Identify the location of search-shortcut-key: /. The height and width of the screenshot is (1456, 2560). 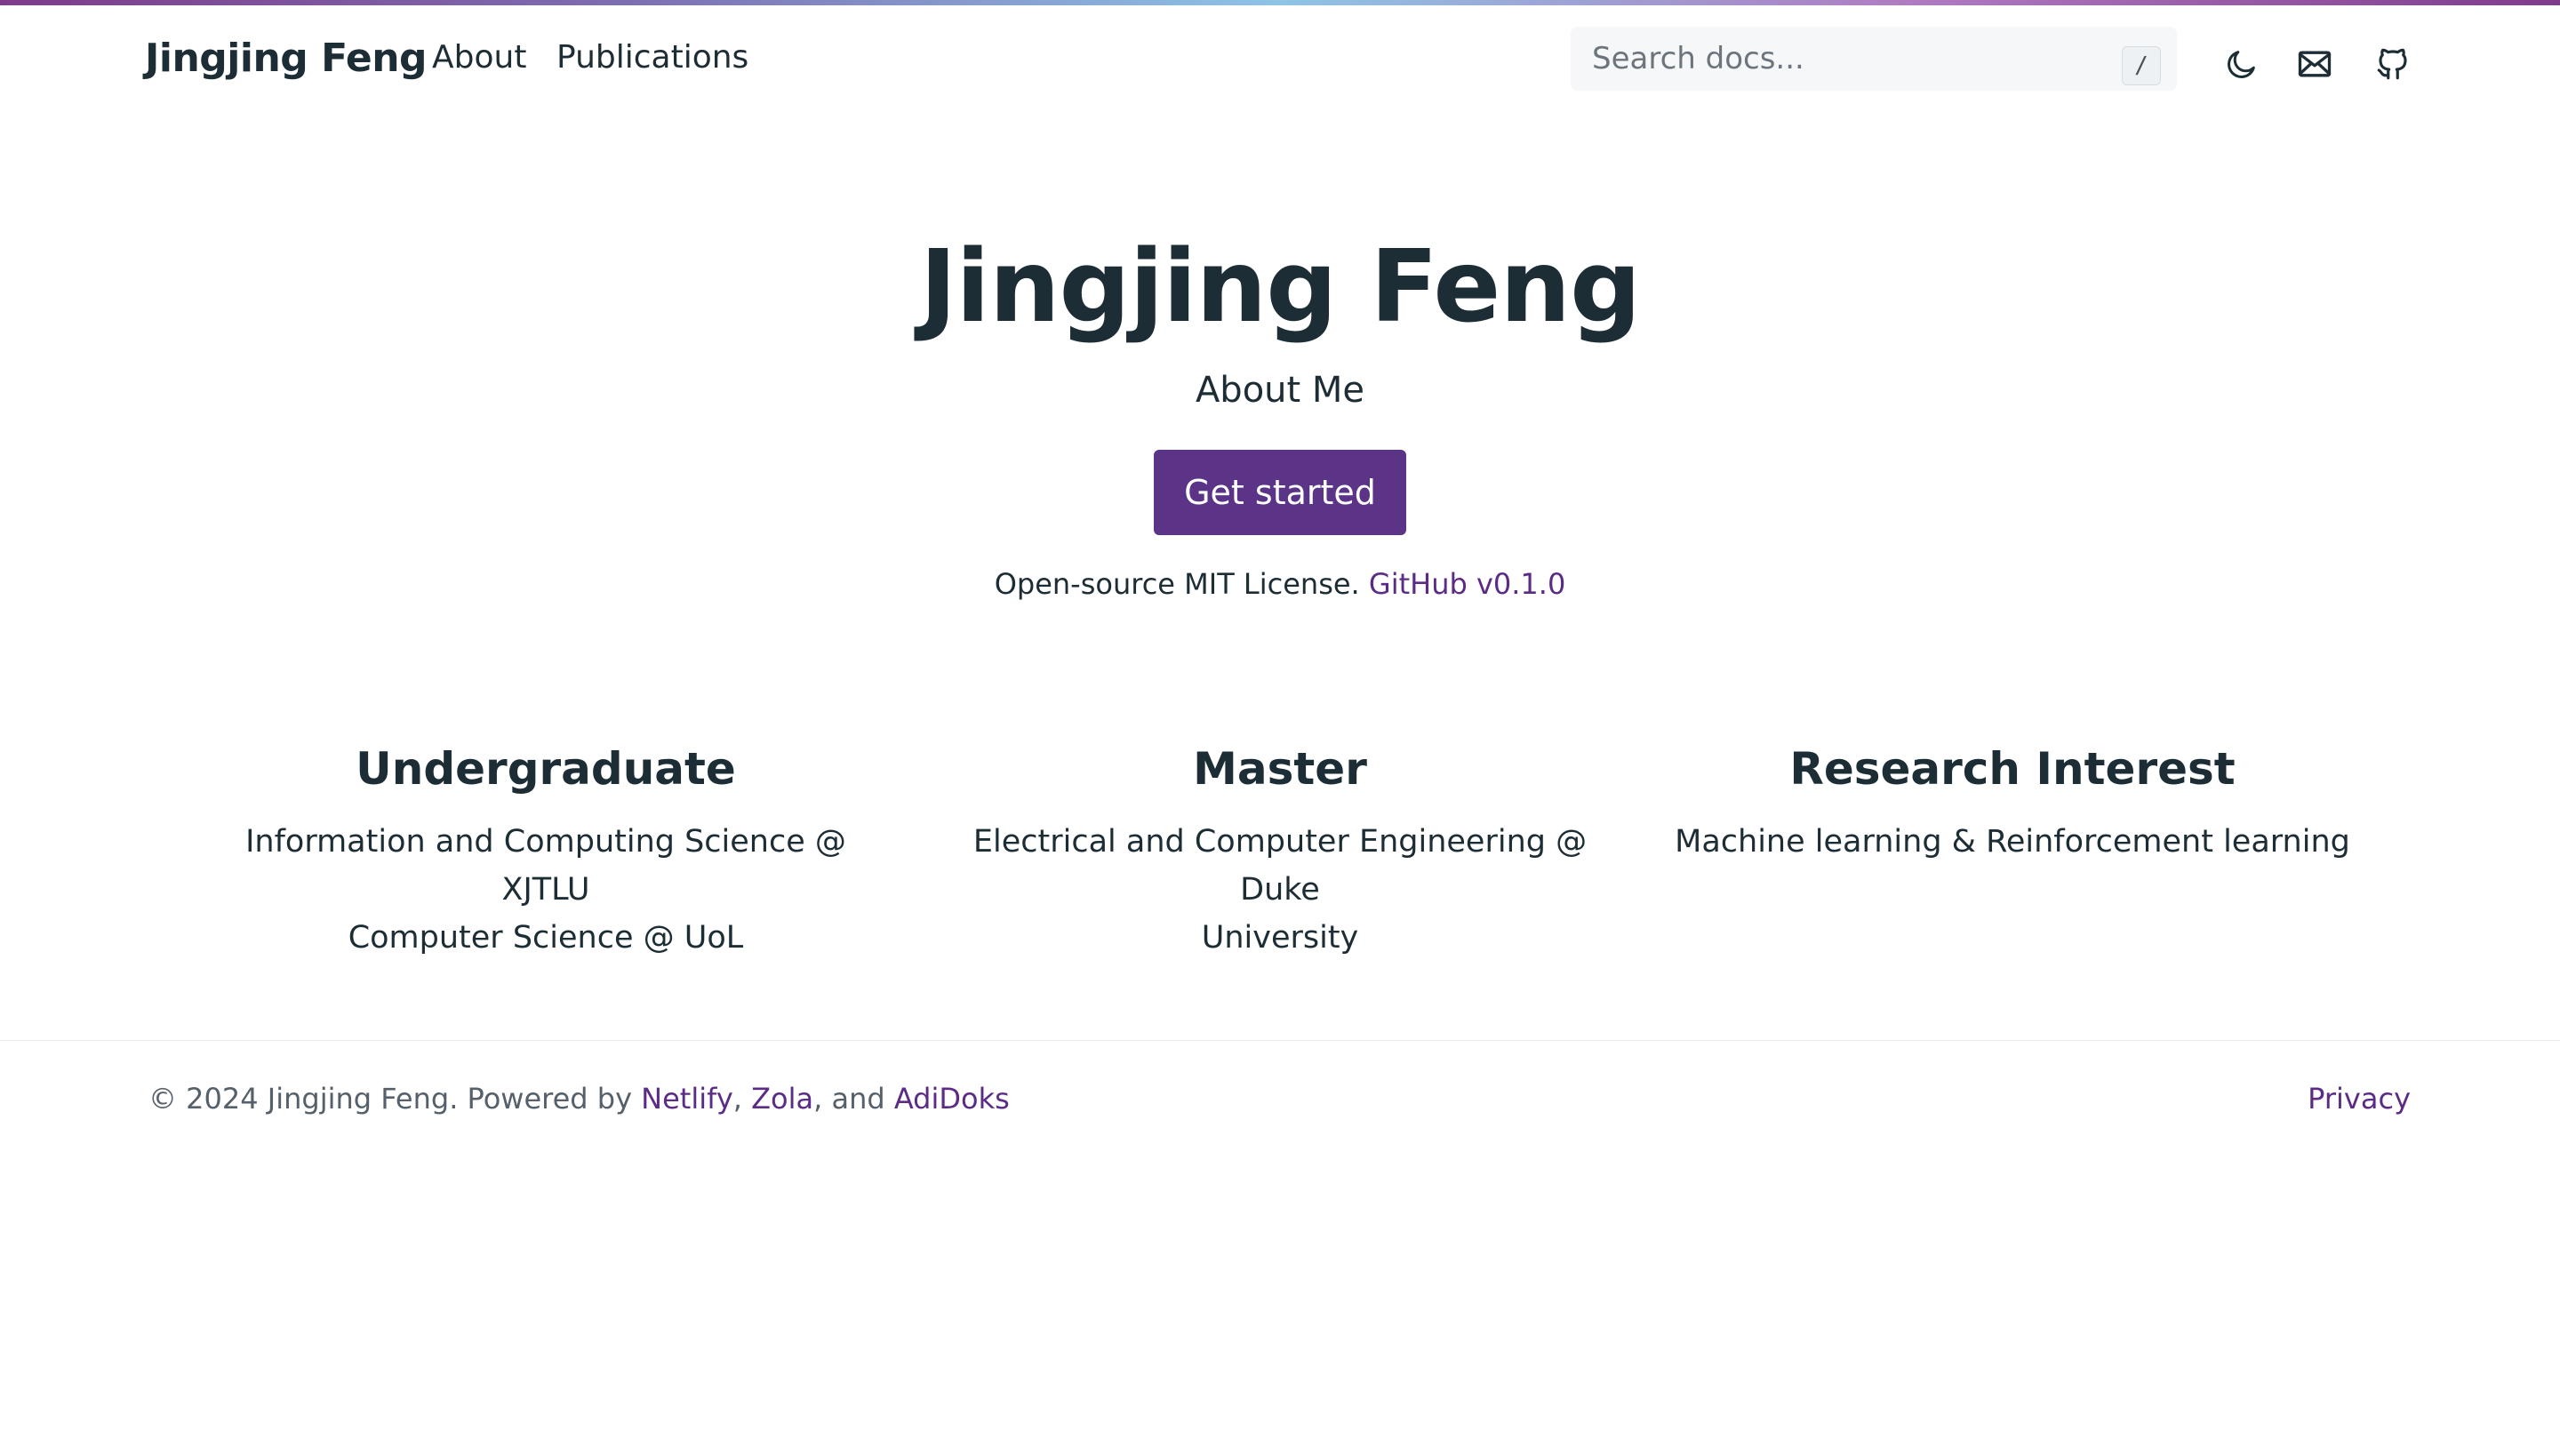
(2141, 65).